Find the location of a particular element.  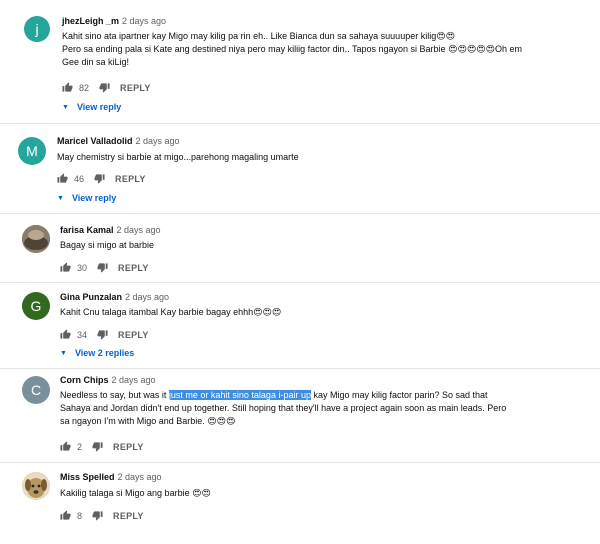

comment-text: Kakilig talaga si Migo ang barbie 😍😍 is located at coordinates (135, 493).